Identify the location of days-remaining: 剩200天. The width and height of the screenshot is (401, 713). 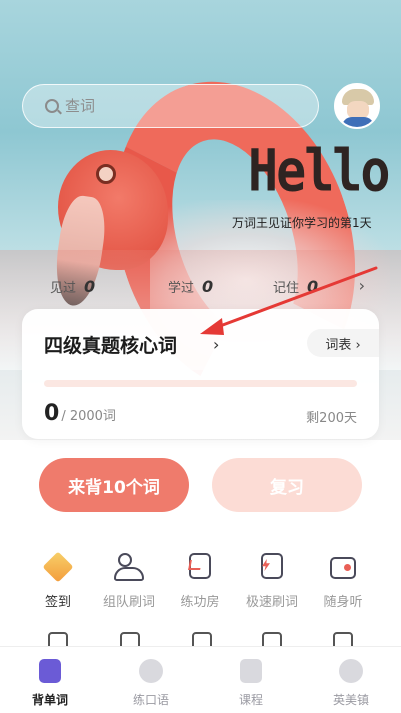
(331, 418).